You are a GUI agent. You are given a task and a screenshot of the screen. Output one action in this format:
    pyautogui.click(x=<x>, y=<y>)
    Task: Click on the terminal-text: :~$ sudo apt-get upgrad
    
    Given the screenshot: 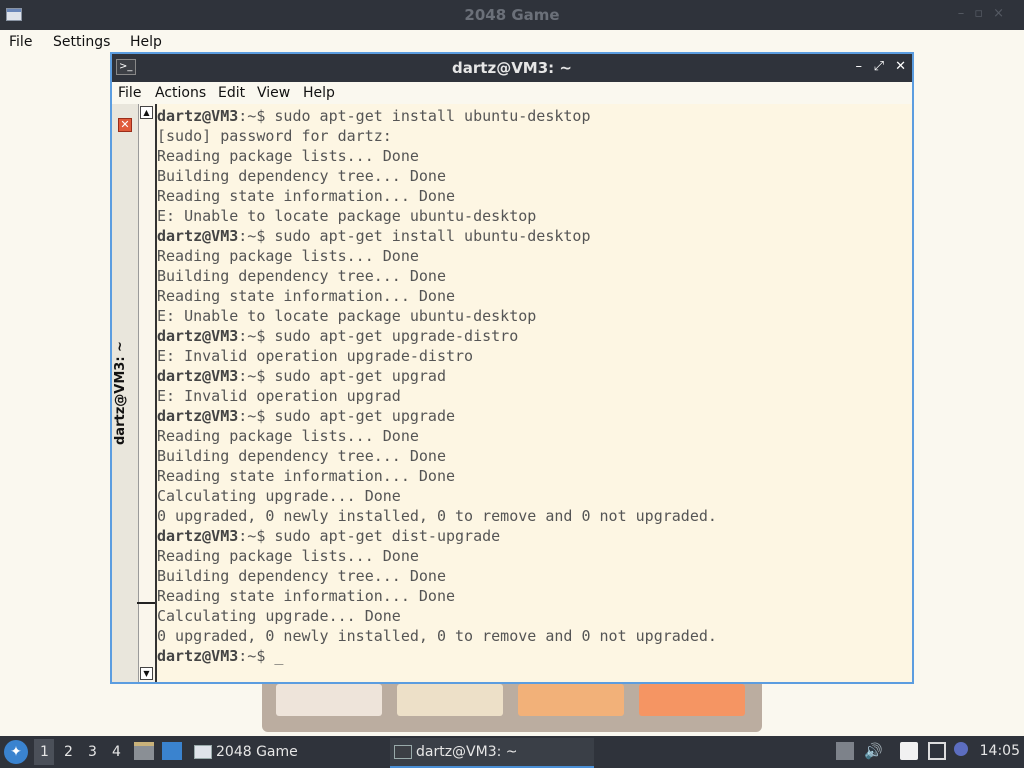 What is the action you would take?
    pyautogui.click(x=342, y=376)
    